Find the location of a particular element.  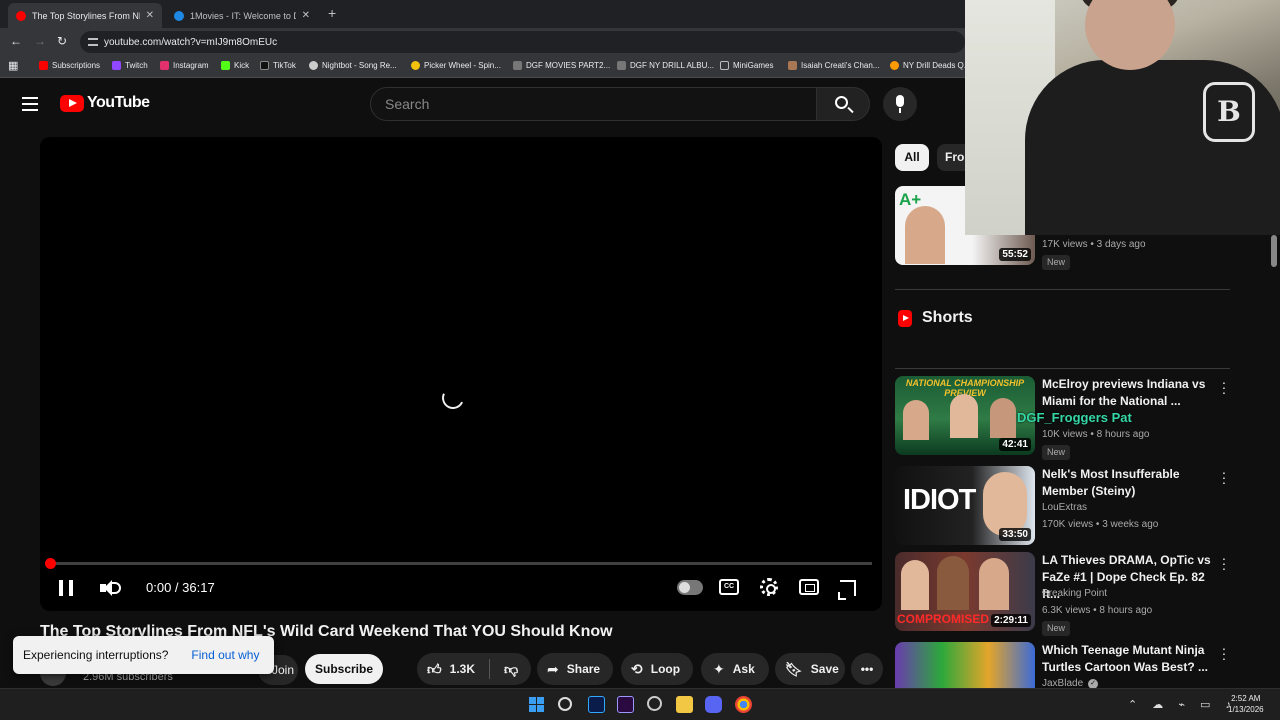

microphone-icon is located at coordinates (900, 101).